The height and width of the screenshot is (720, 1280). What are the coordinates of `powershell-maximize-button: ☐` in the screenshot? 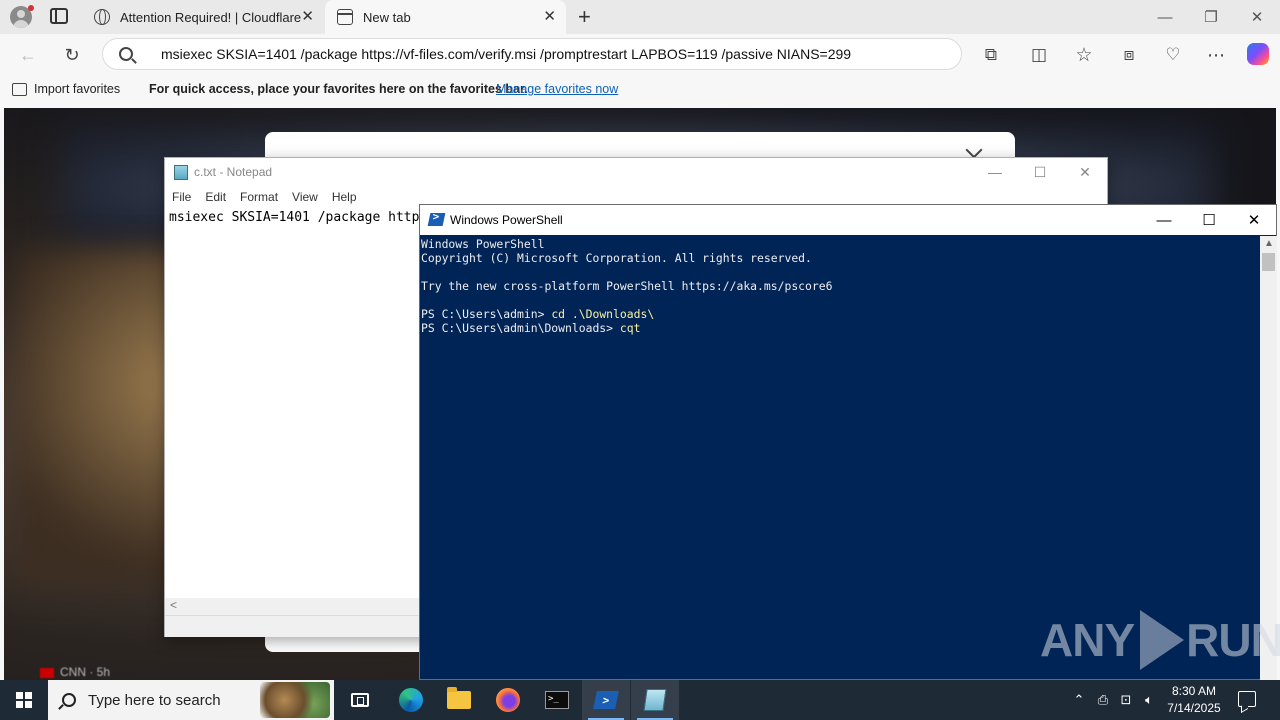 It's located at (1209, 220).